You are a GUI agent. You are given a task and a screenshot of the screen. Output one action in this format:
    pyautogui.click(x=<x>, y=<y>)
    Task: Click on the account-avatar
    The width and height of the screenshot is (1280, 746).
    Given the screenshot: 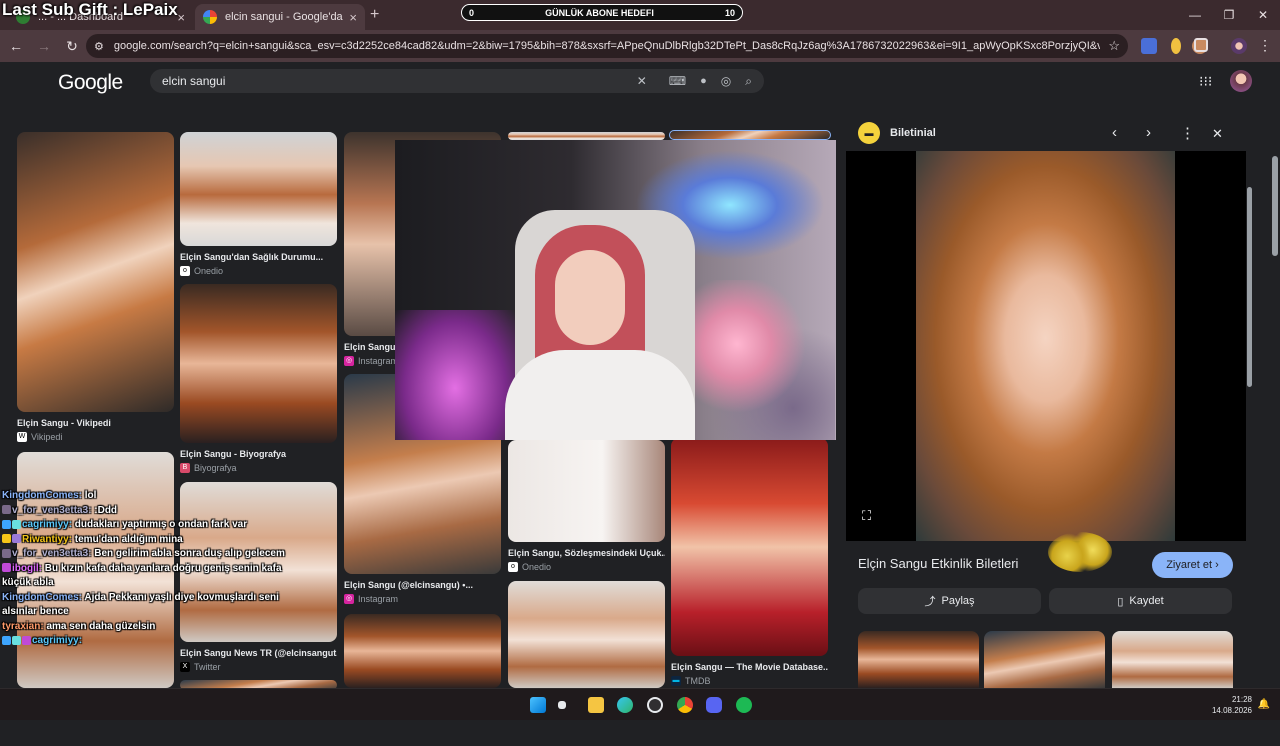 What is the action you would take?
    pyautogui.click(x=1241, y=81)
    